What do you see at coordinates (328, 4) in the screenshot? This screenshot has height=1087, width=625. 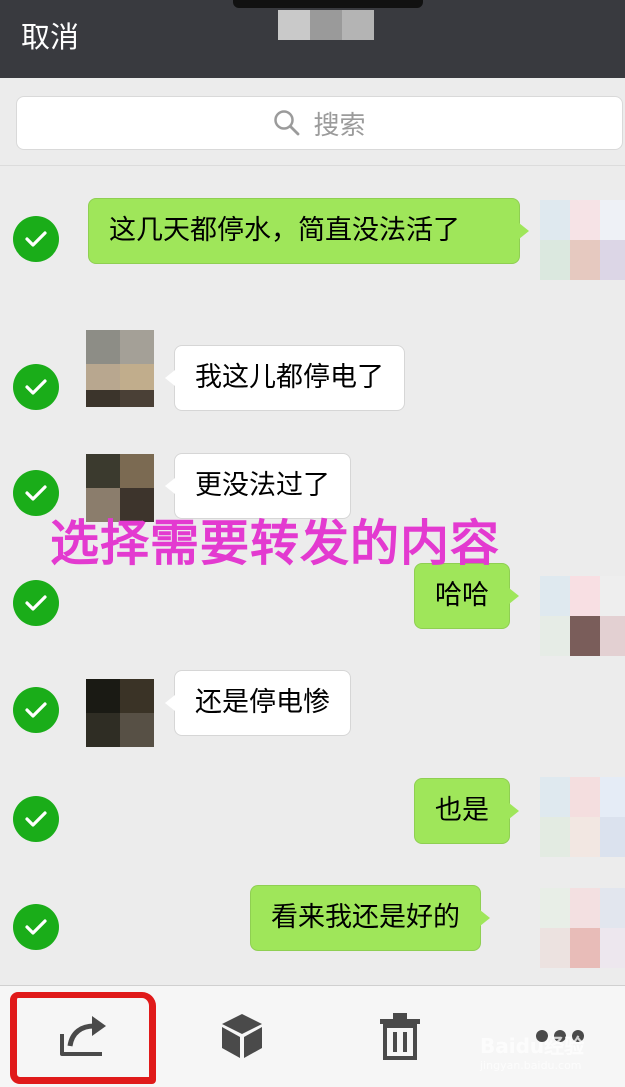 I see `status-notch` at bounding box center [328, 4].